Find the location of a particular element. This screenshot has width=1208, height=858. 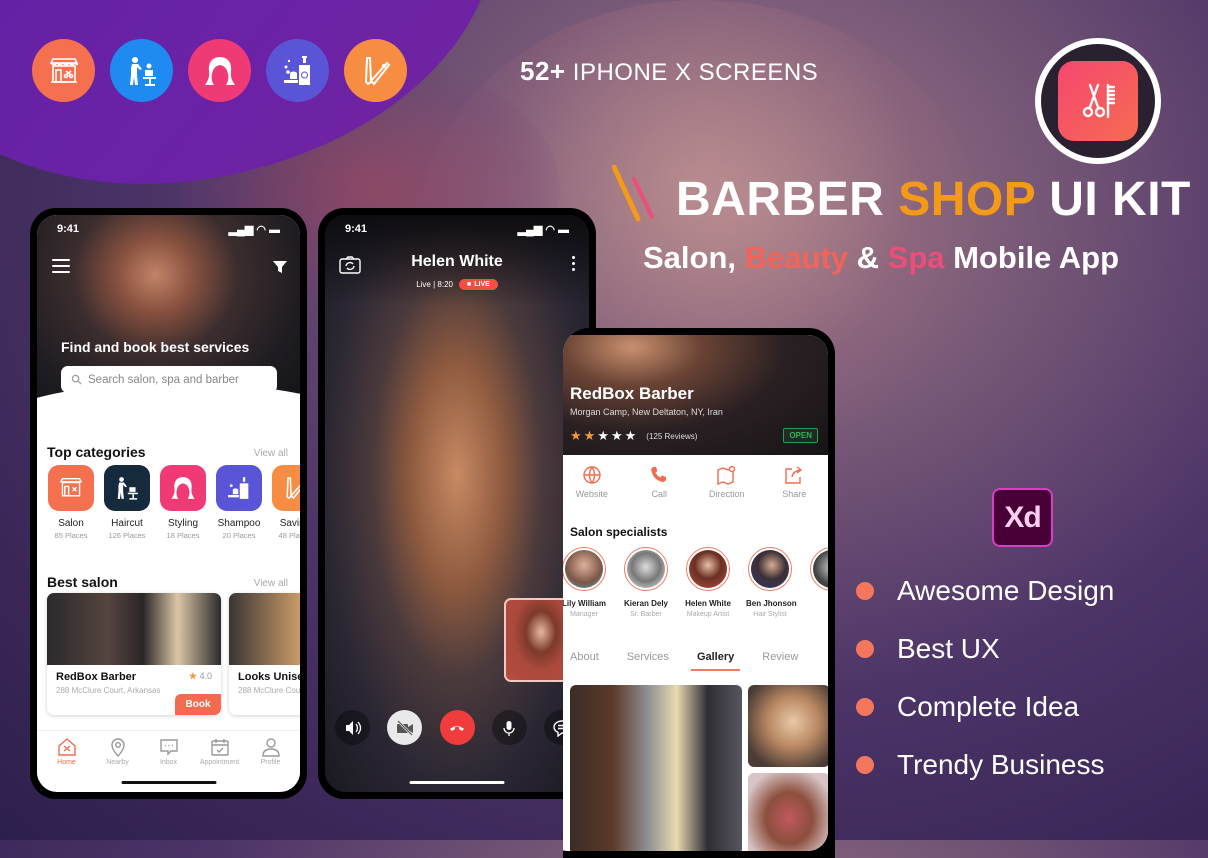

scissors-comb-icon is located at coordinates (1098, 101).